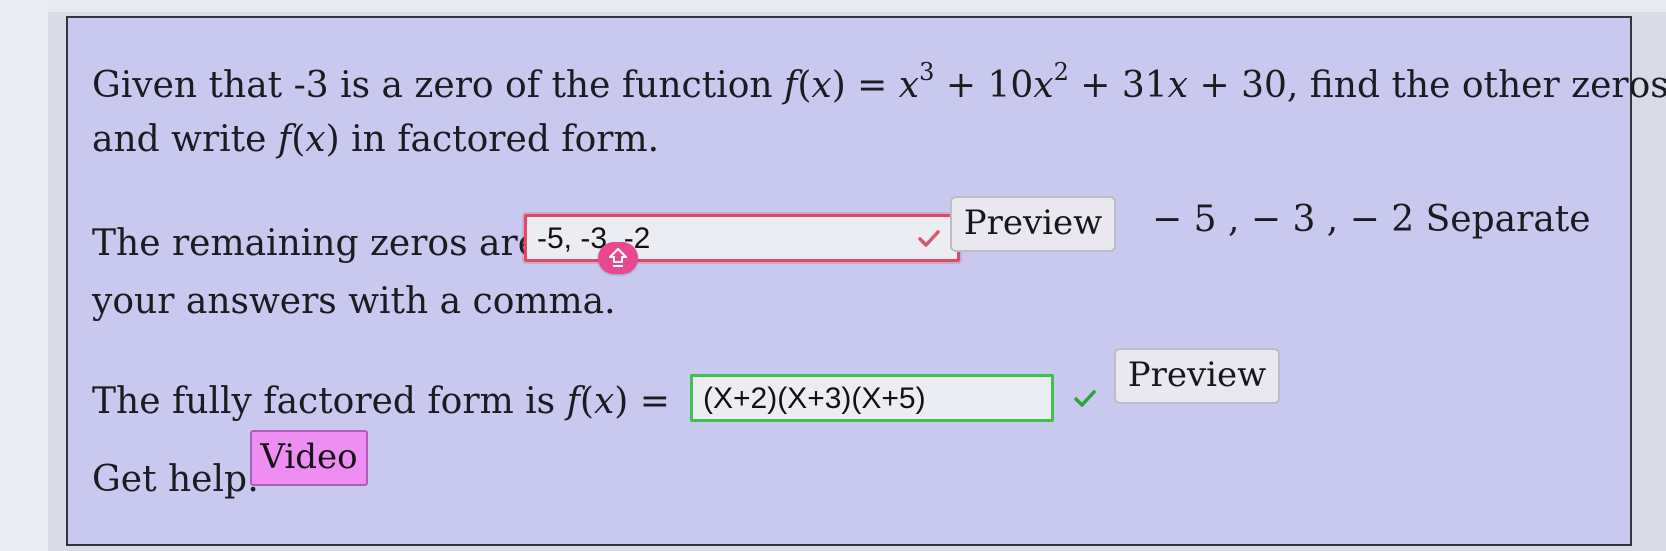 The height and width of the screenshot is (551, 1666). I want to click on question-line2-prefix: and write, so click(185, 139).